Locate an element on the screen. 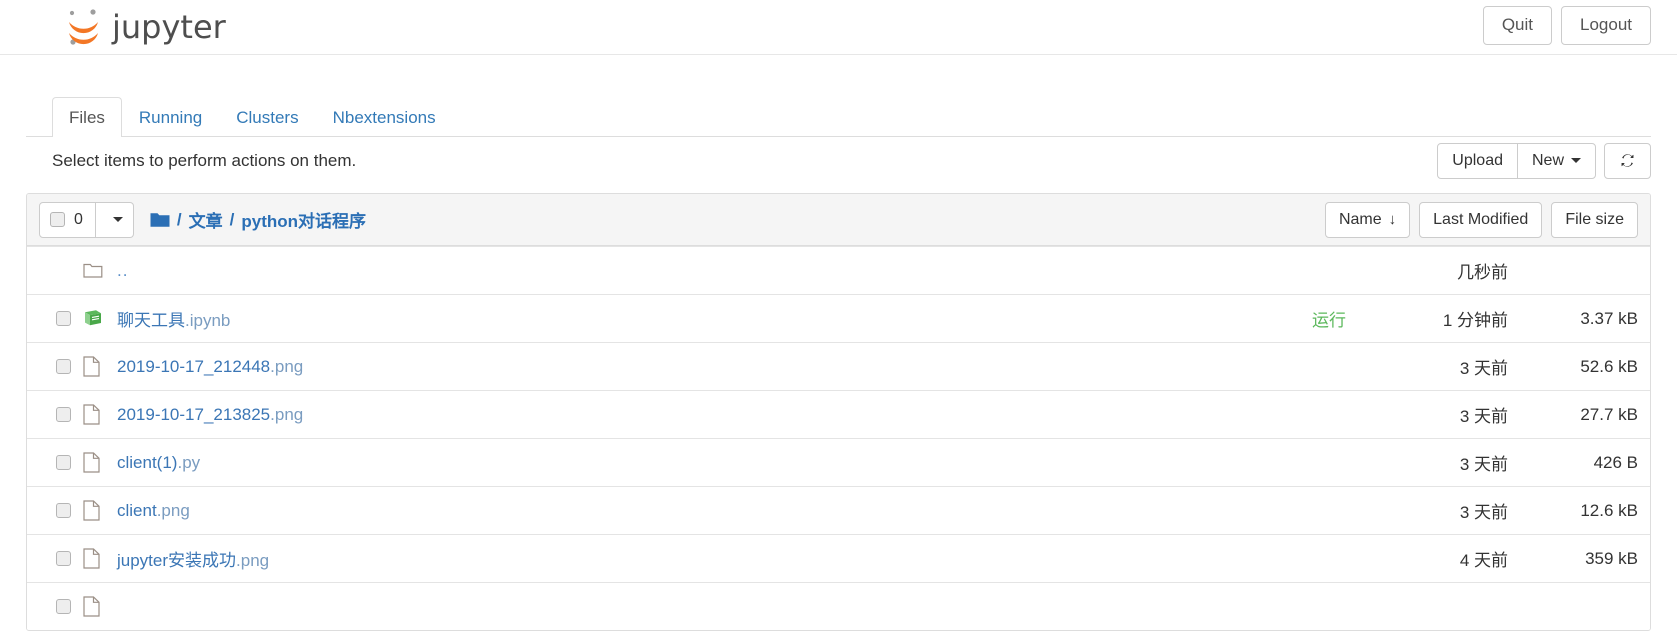 The image size is (1677, 641). list-item: 聊天工具.ipynb 运行 1 分钟前 3.37 kB is located at coordinates (838, 318).